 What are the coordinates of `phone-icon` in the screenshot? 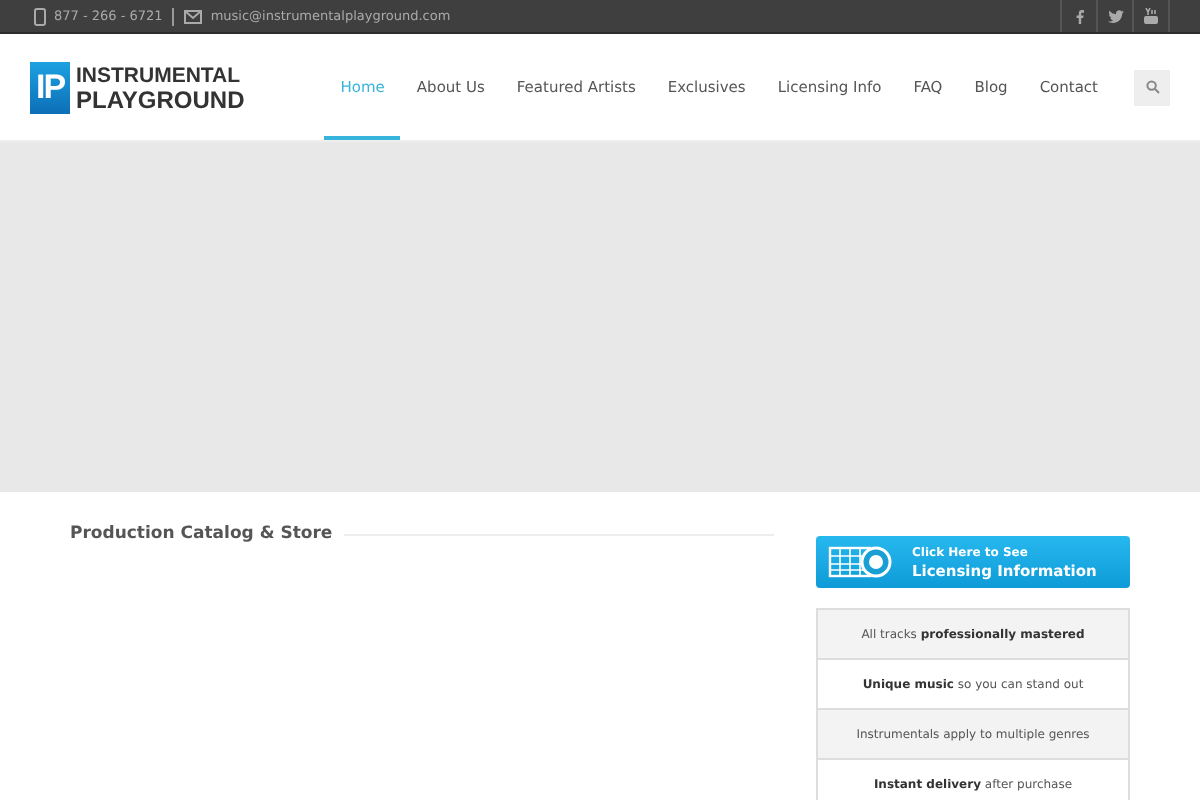 It's located at (40, 16).